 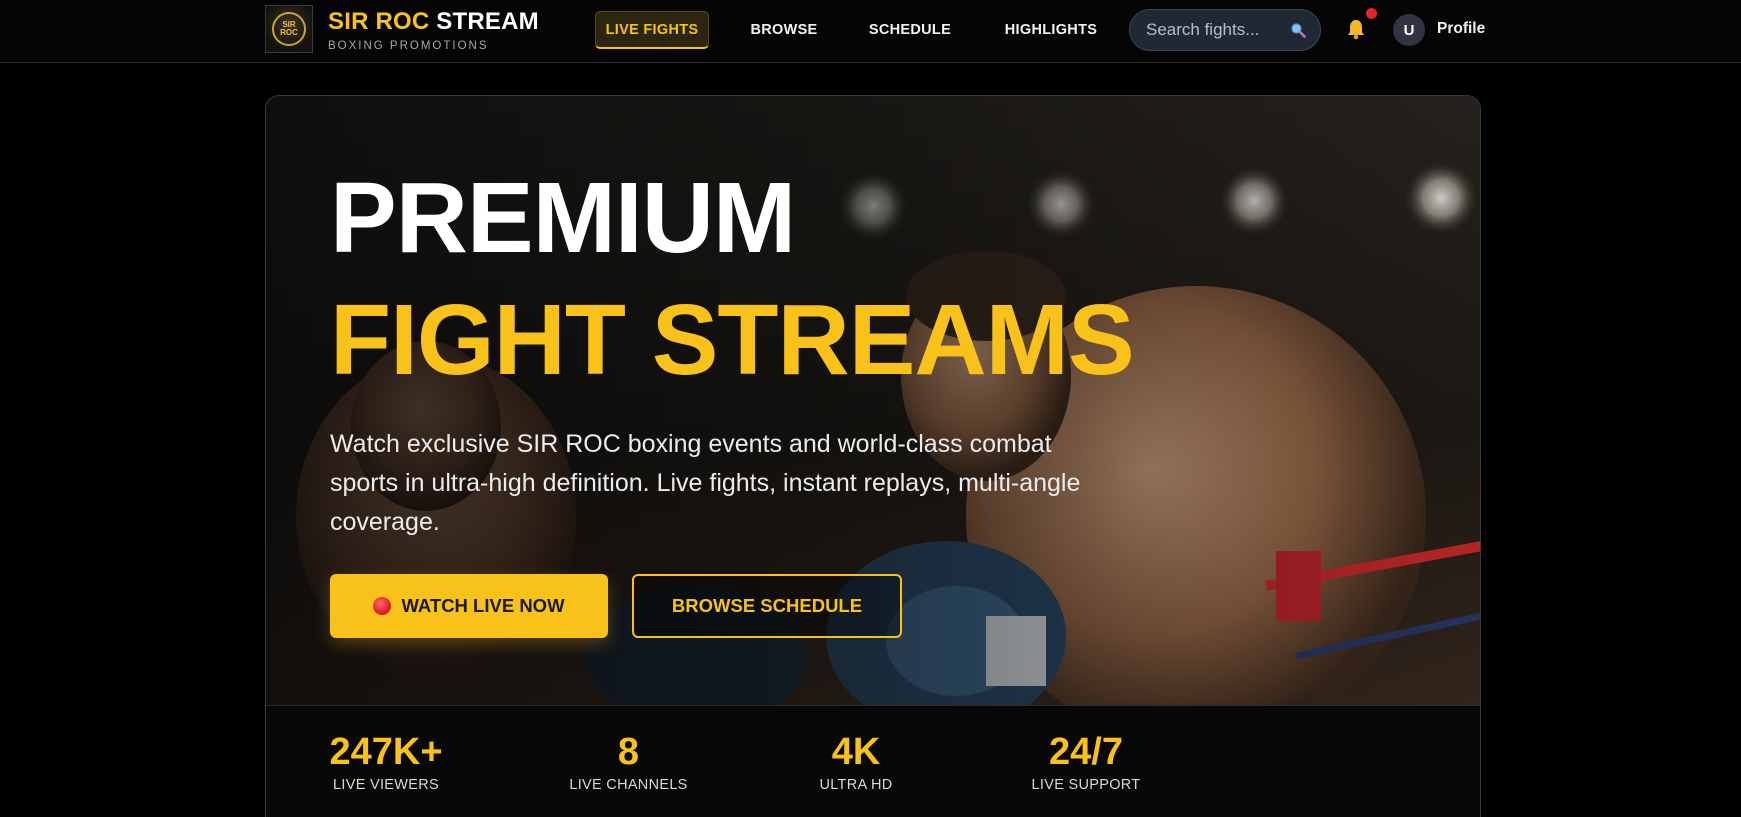 I want to click on stat-live-viewers: 247K+ LIVE VIEWERS, so click(x=386, y=763).